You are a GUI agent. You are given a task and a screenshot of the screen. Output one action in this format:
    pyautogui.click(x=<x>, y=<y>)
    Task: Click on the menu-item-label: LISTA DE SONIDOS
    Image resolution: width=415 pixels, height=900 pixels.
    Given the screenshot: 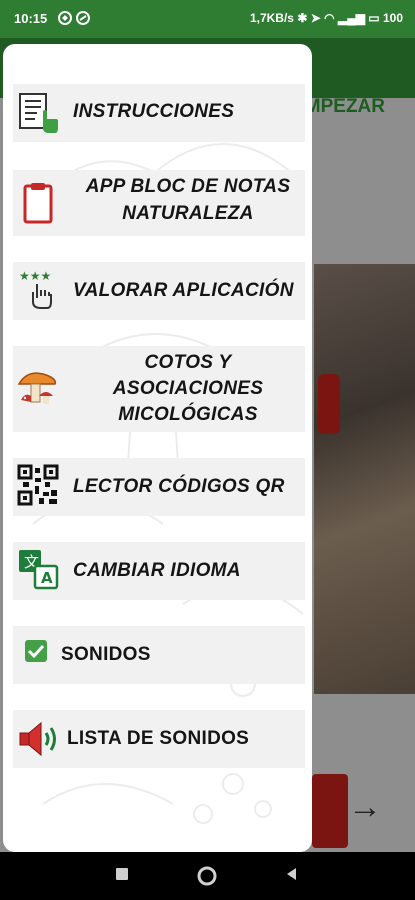 What is the action you would take?
    pyautogui.click(x=158, y=738)
    